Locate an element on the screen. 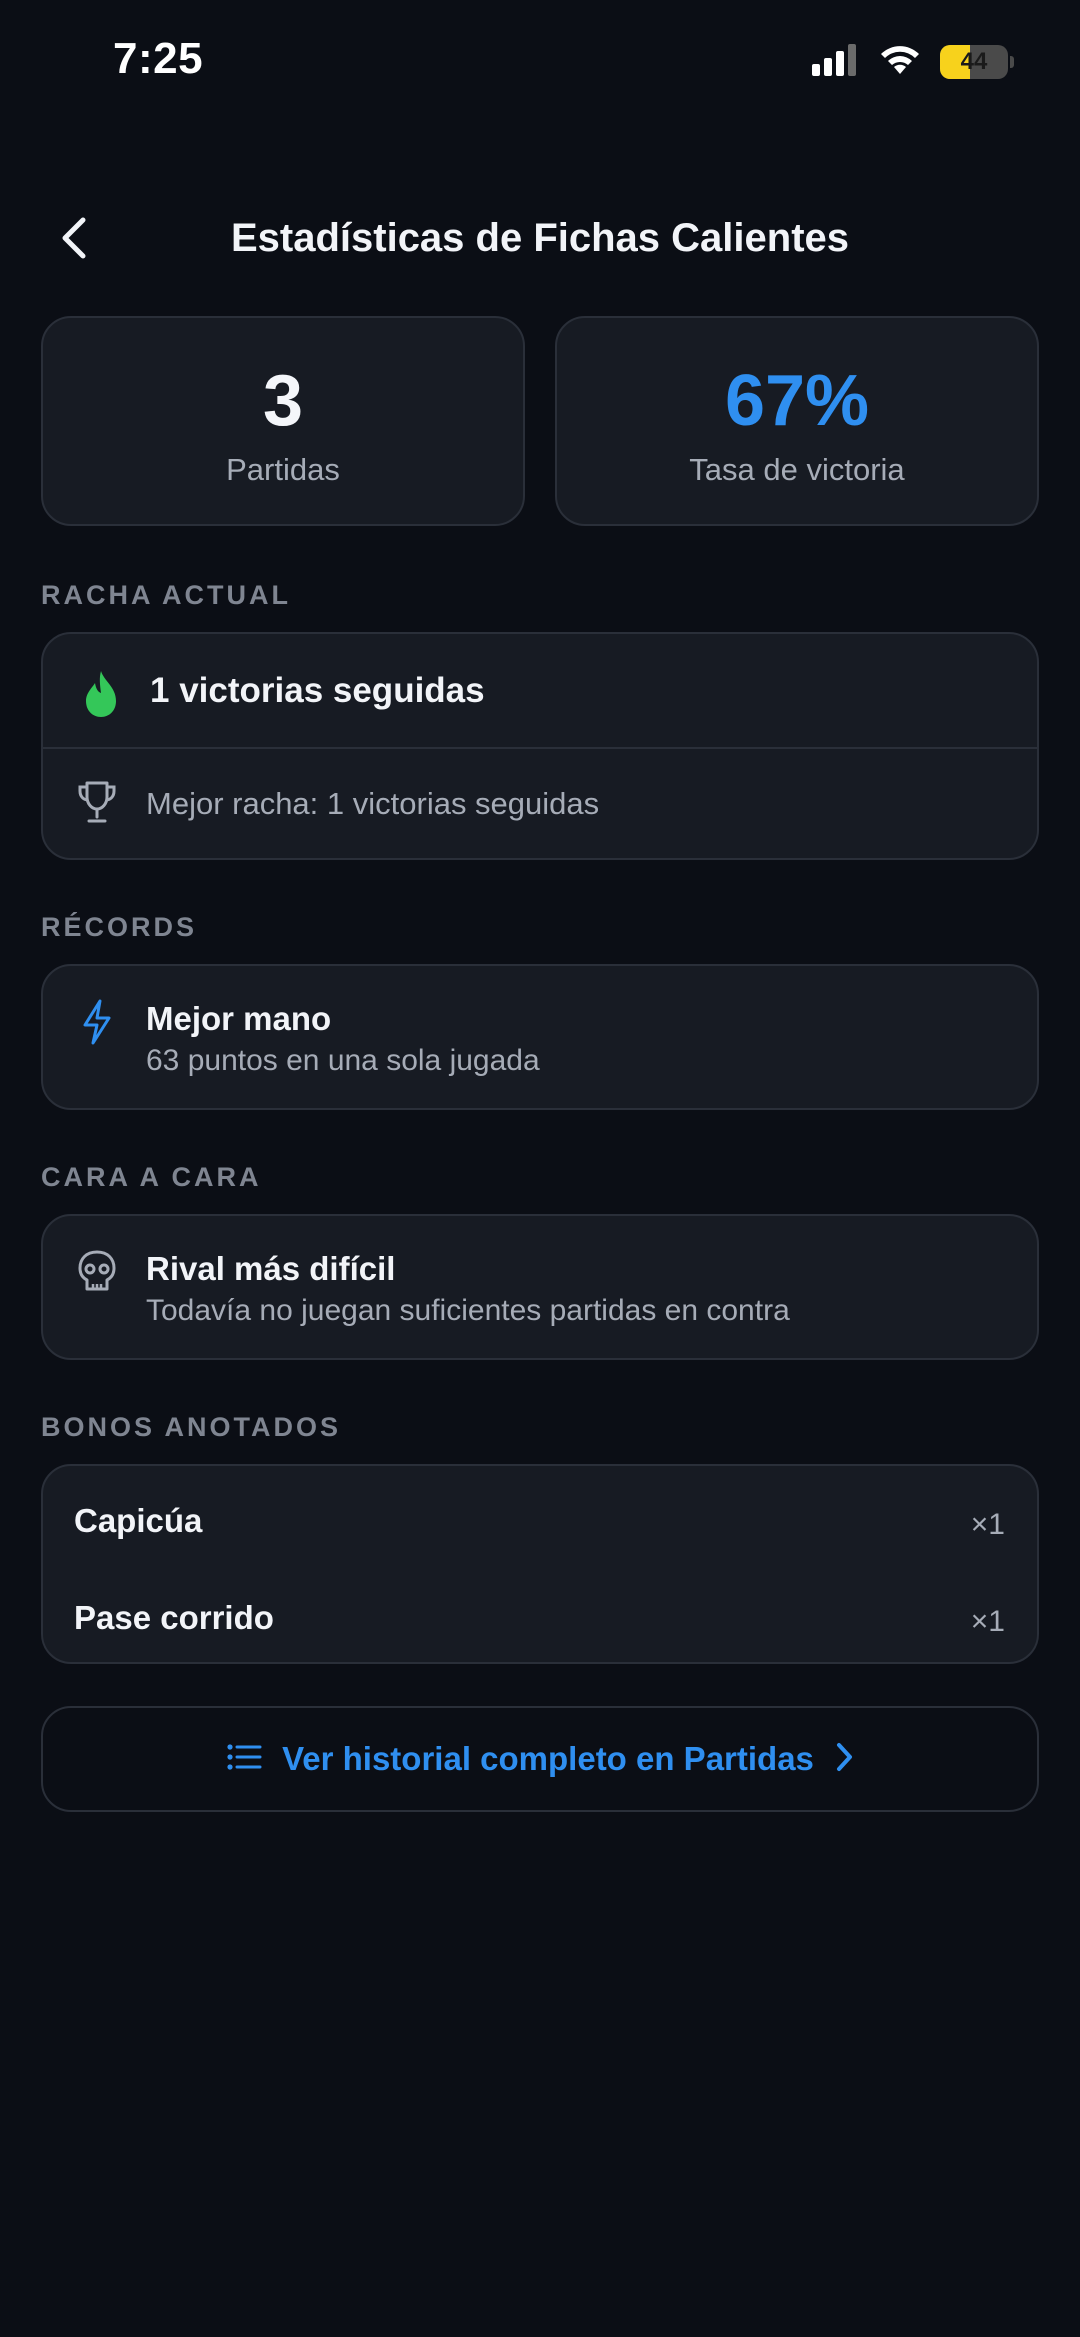 Image resolution: width=1080 pixels, height=2337 pixels. rival-title: Rival más difícil is located at coordinates (271, 1268).